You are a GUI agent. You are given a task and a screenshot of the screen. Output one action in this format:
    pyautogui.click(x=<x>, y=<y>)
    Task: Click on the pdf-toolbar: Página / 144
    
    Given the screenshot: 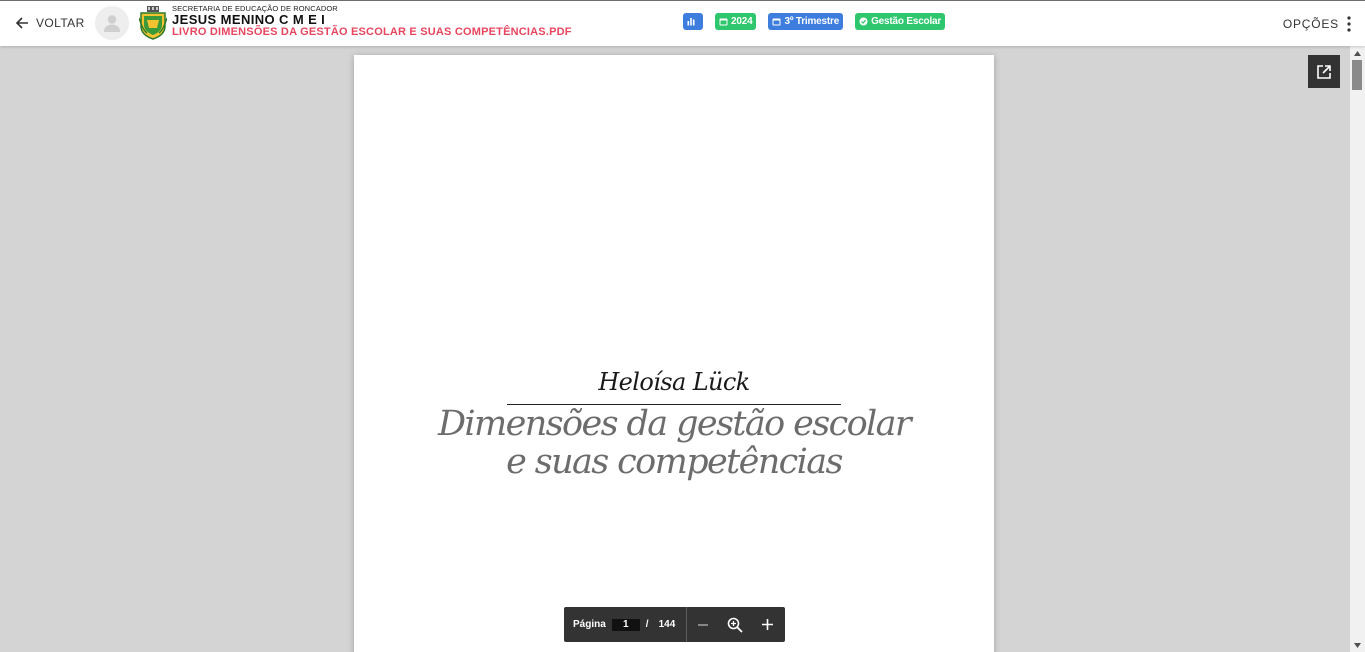 What is the action you would take?
    pyautogui.click(x=674, y=624)
    